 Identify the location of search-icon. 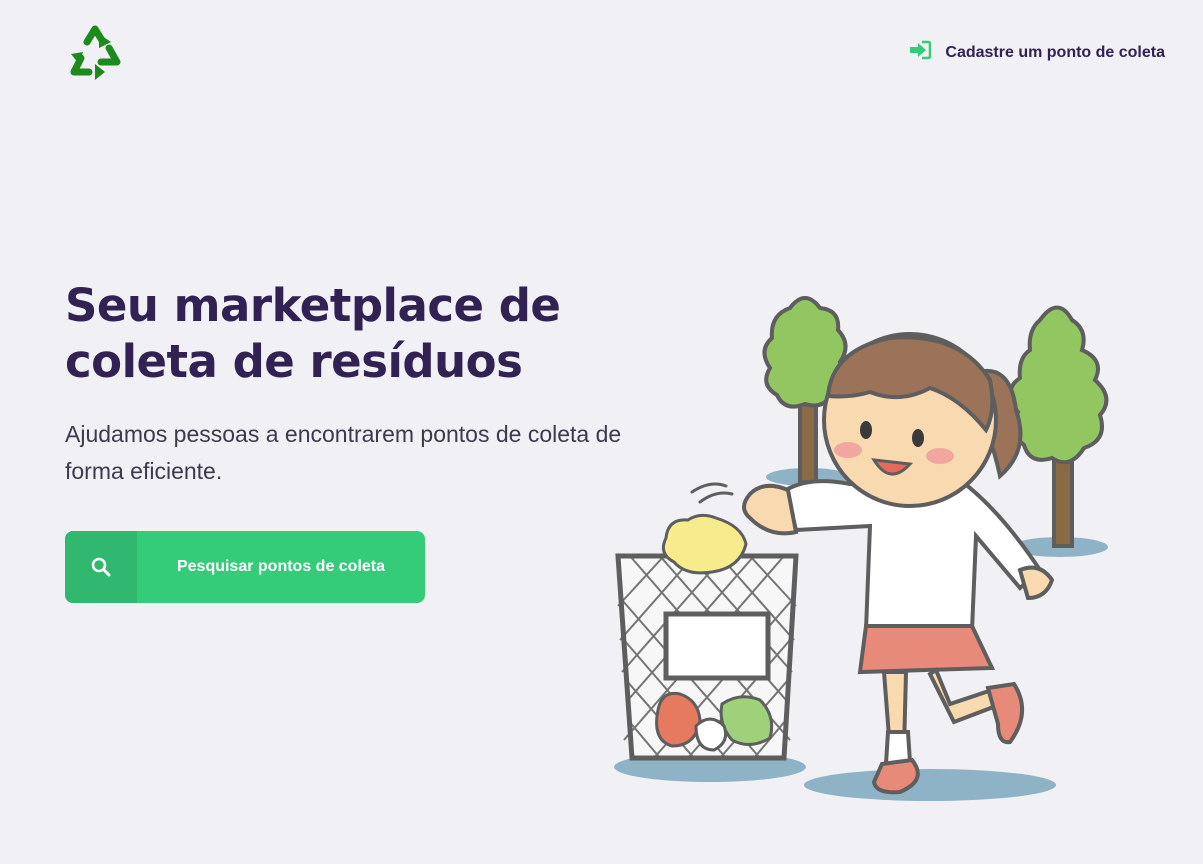
(101, 567).